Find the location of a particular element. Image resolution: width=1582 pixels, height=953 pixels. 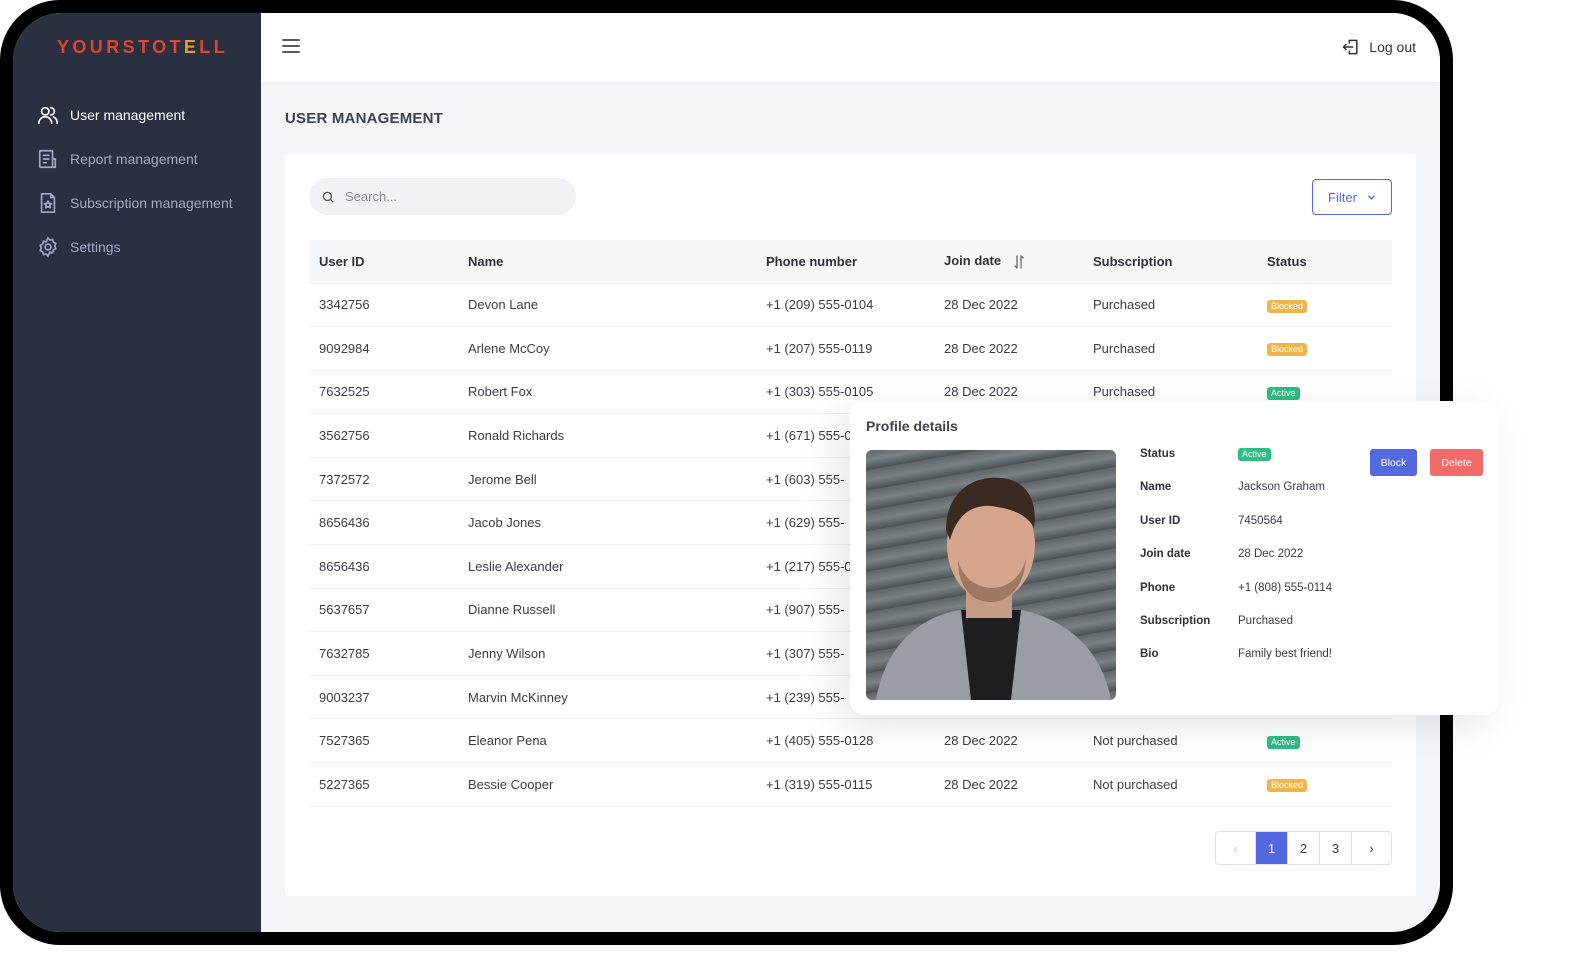

sidebar-item-settings: Settings is located at coordinates (149, 247).